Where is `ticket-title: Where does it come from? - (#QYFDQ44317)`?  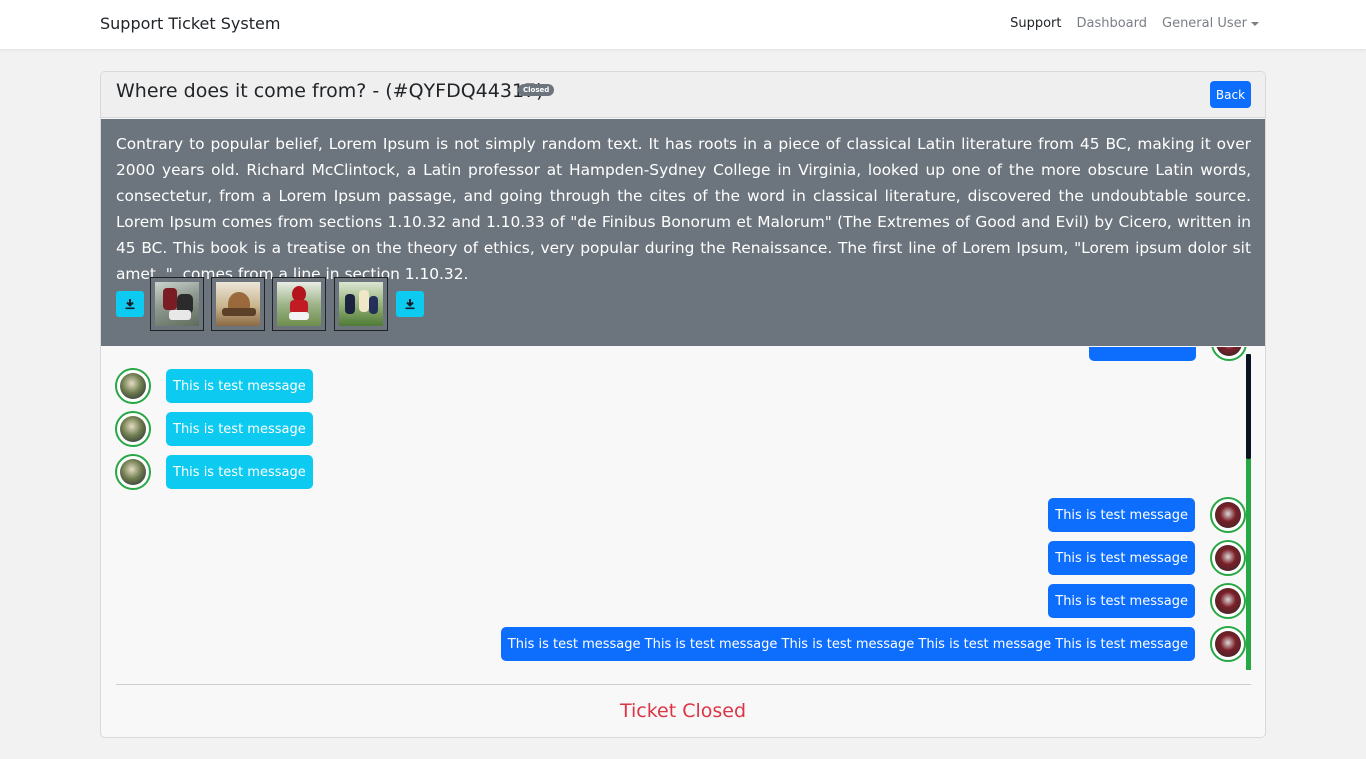 ticket-title: Where does it come from? - (#QYFDQ44317) is located at coordinates (330, 91).